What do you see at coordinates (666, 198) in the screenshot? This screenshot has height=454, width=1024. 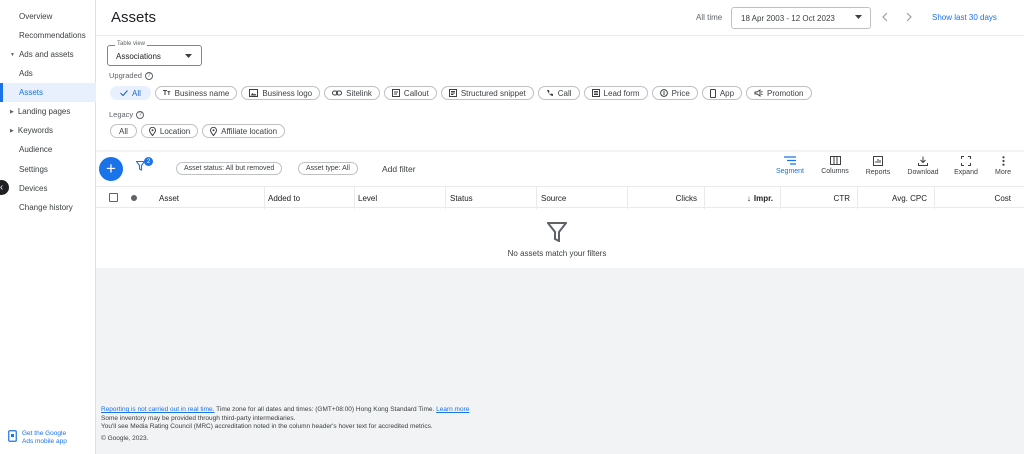 I see `column-header-clicks: Clicks` at bounding box center [666, 198].